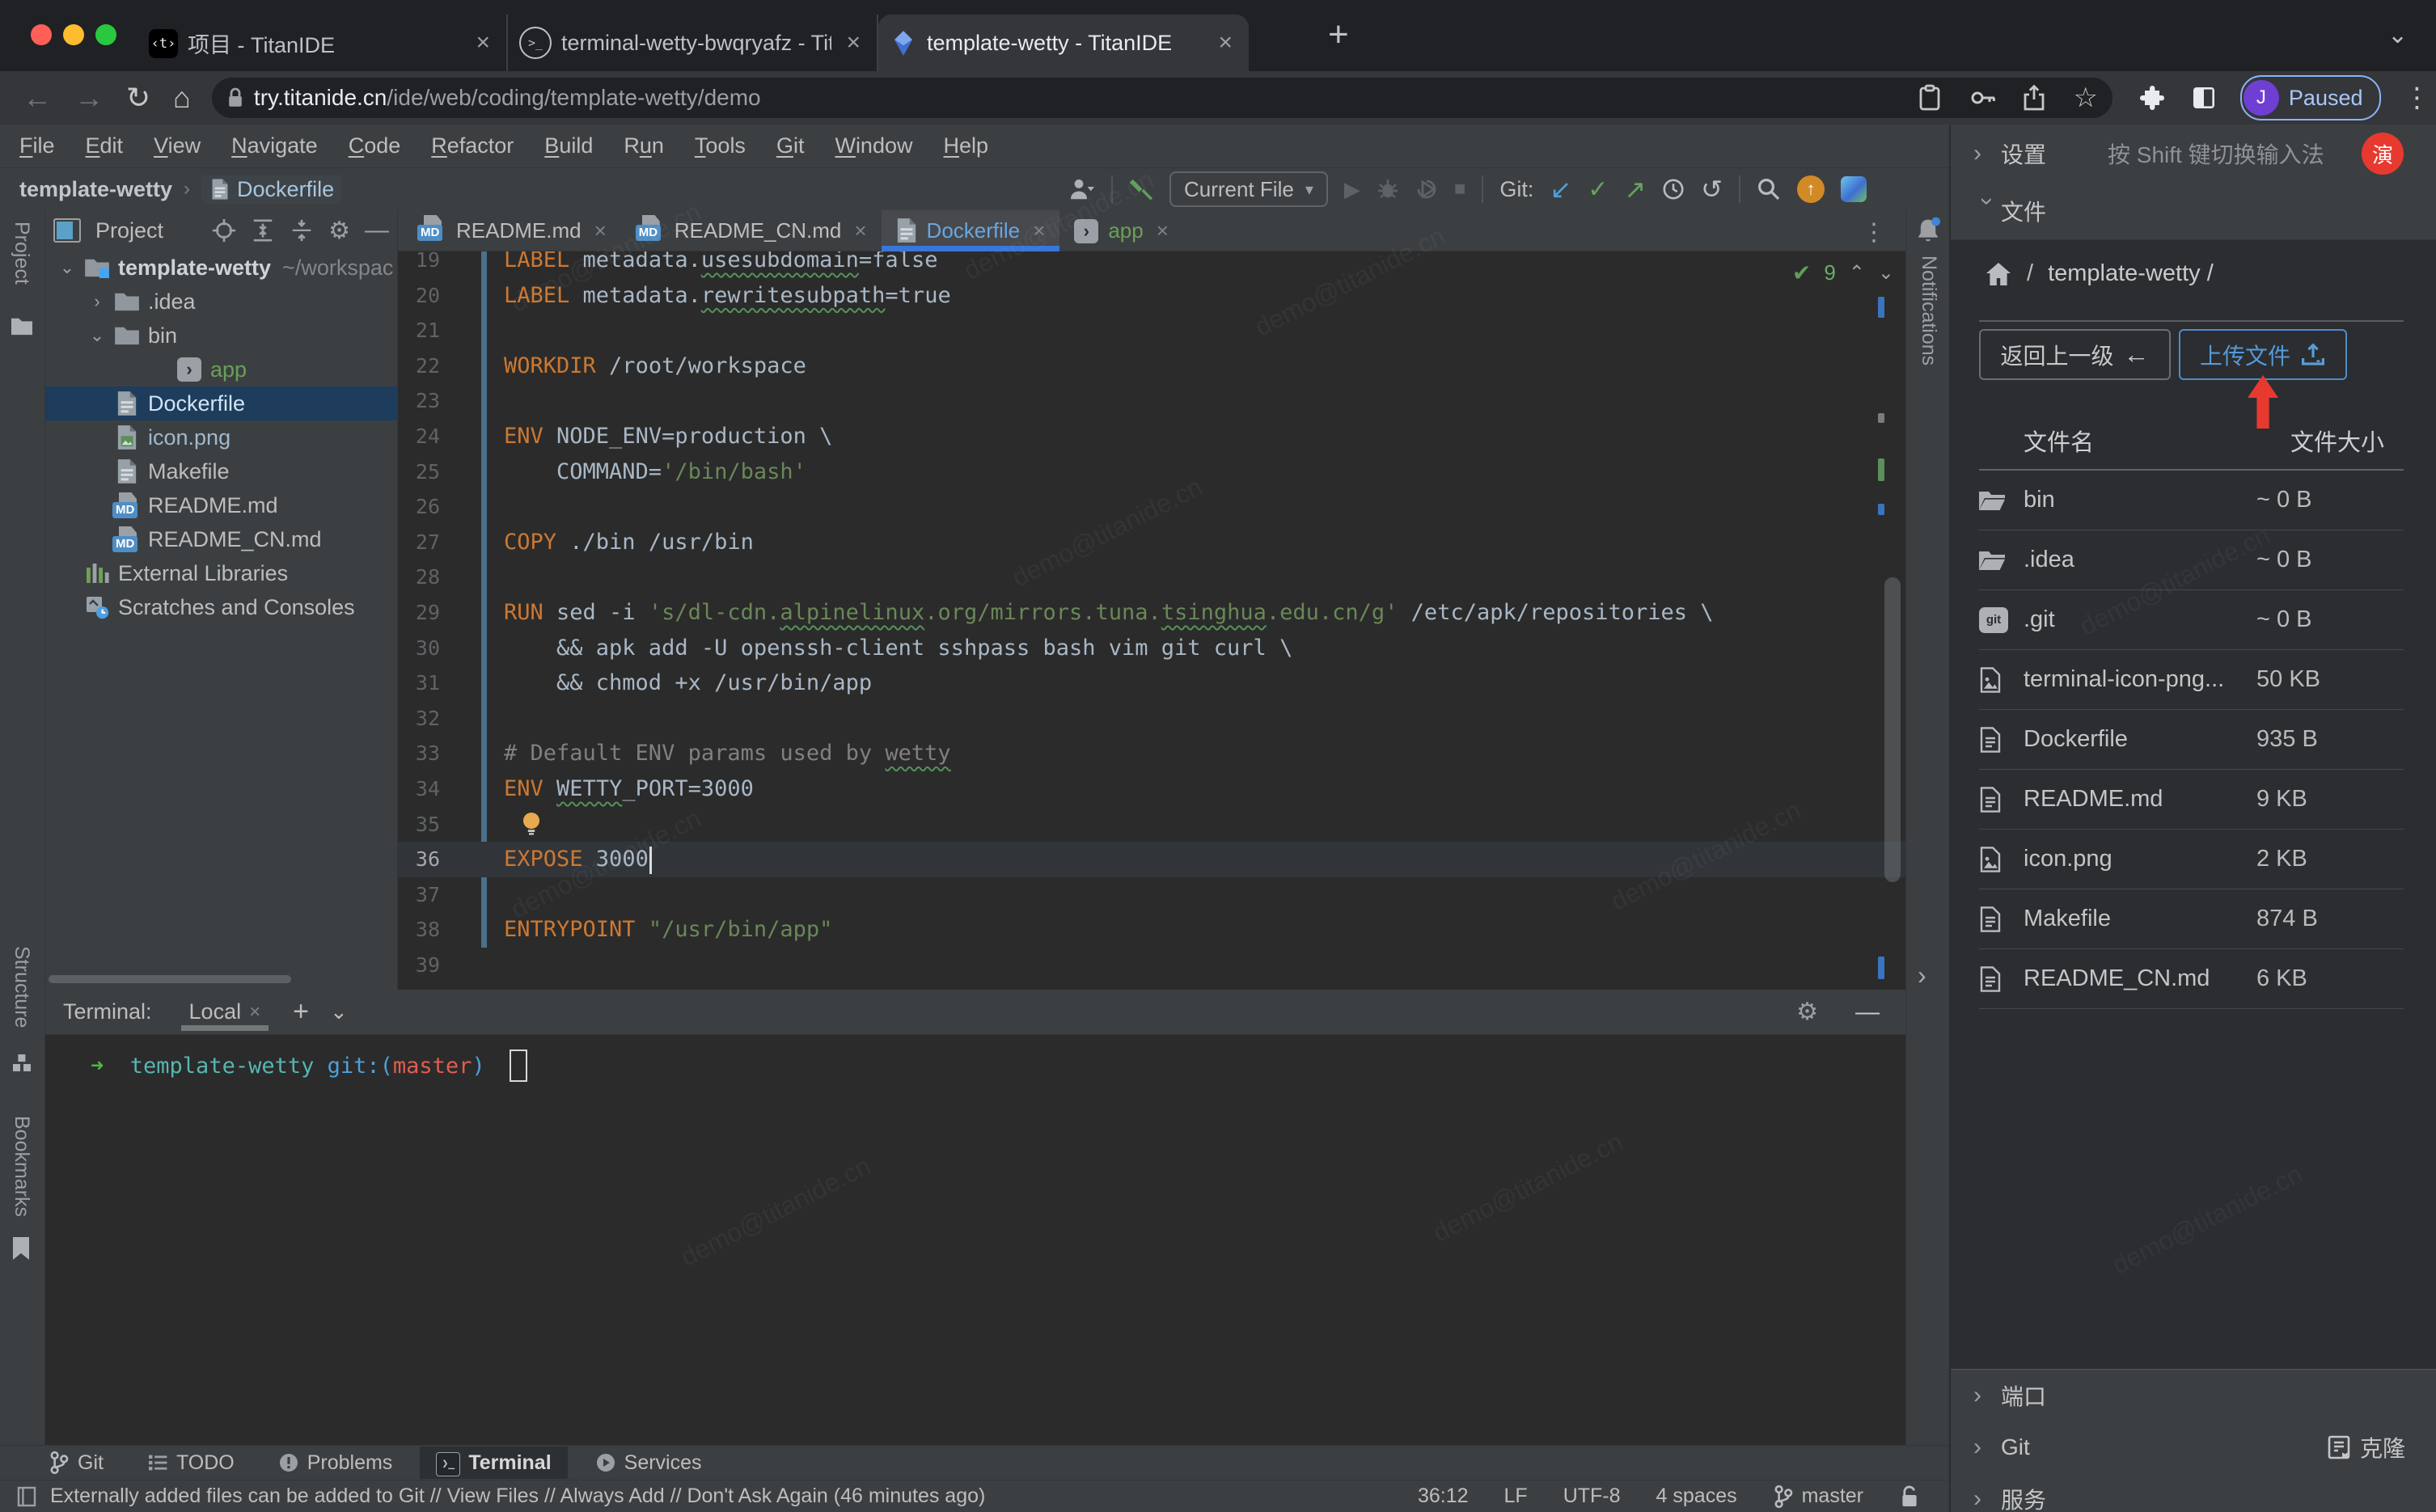 The image size is (2436, 1512). What do you see at coordinates (221, 573) in the screenshot?
I see `tree-row-external-libraries: External Libraries` at bounding box center [221, 573].